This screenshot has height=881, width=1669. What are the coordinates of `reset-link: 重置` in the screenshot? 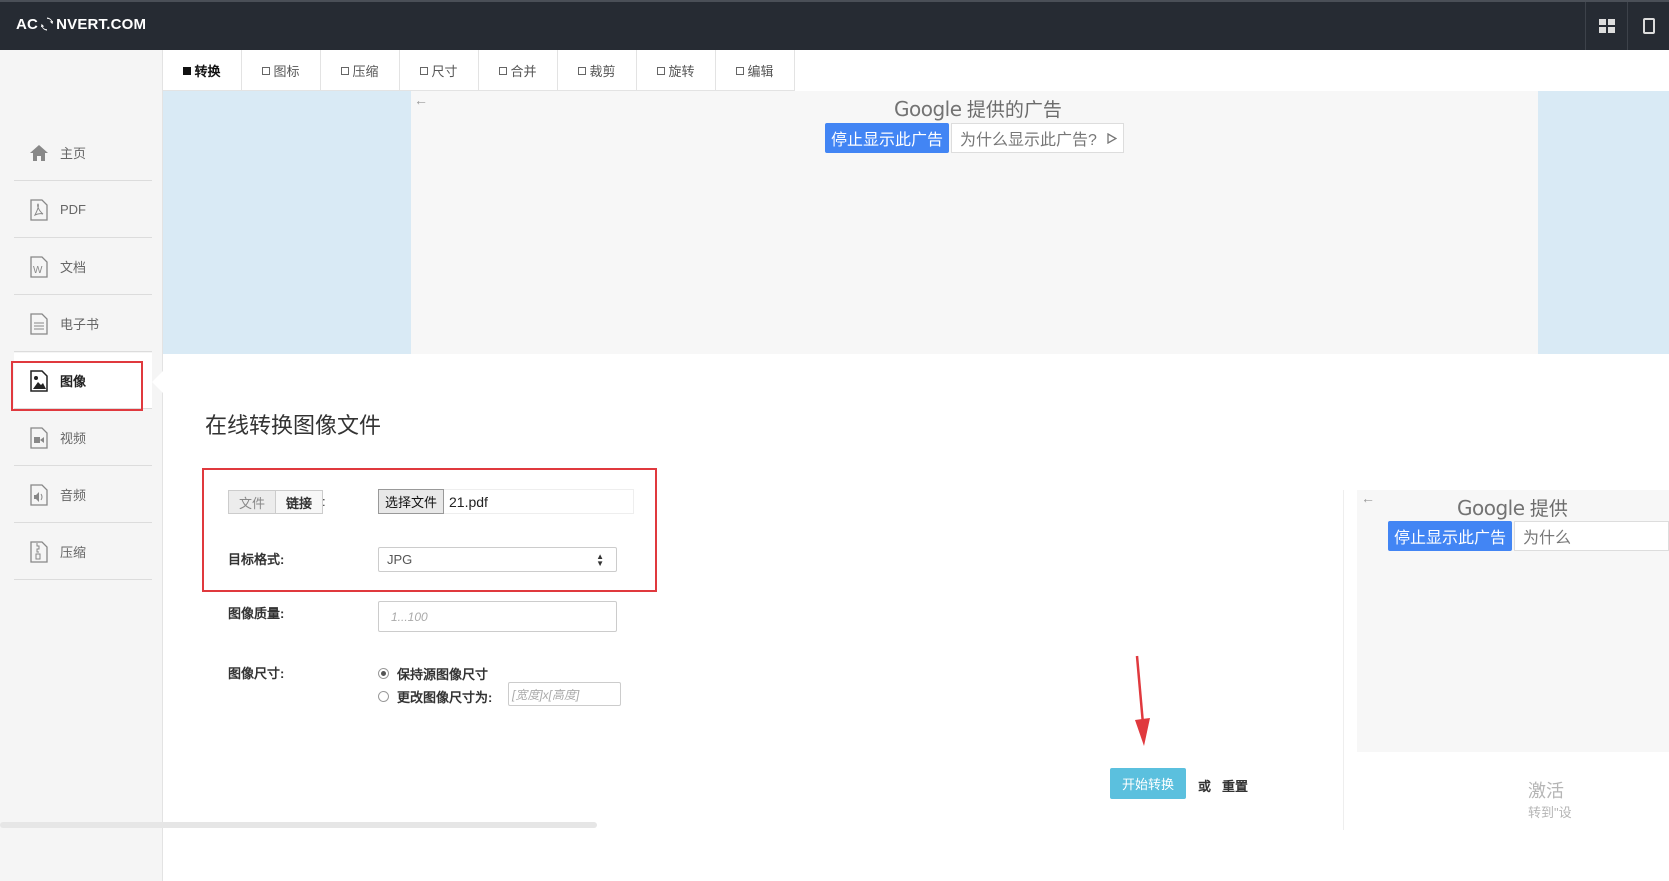 It's located at (1235, 785).